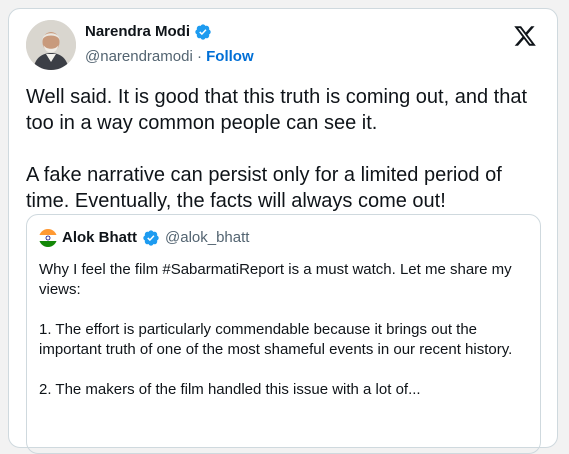 Image resolution: width=569 pixels, height=454 pixels. What do you see at coordinates (207, 238) in the screenshot?
I see `quoted-author-handle: @alok_bhatt` at bounding box center [207, 238].